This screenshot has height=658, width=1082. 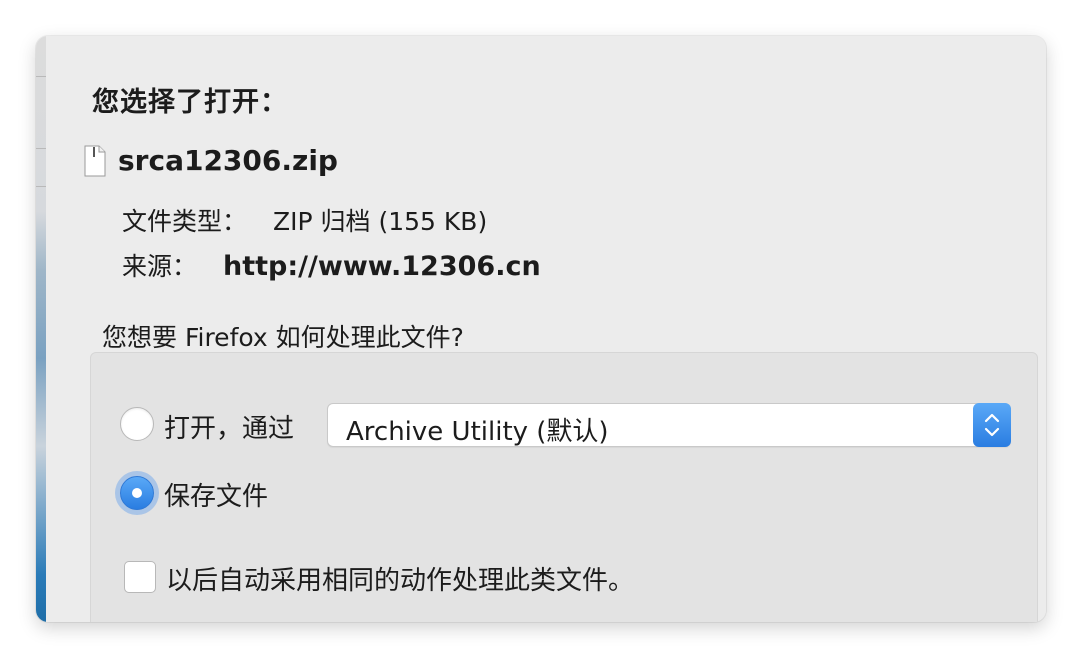 I want to click on source-url: http://www.12306.cn, so click(x=382, y=266).